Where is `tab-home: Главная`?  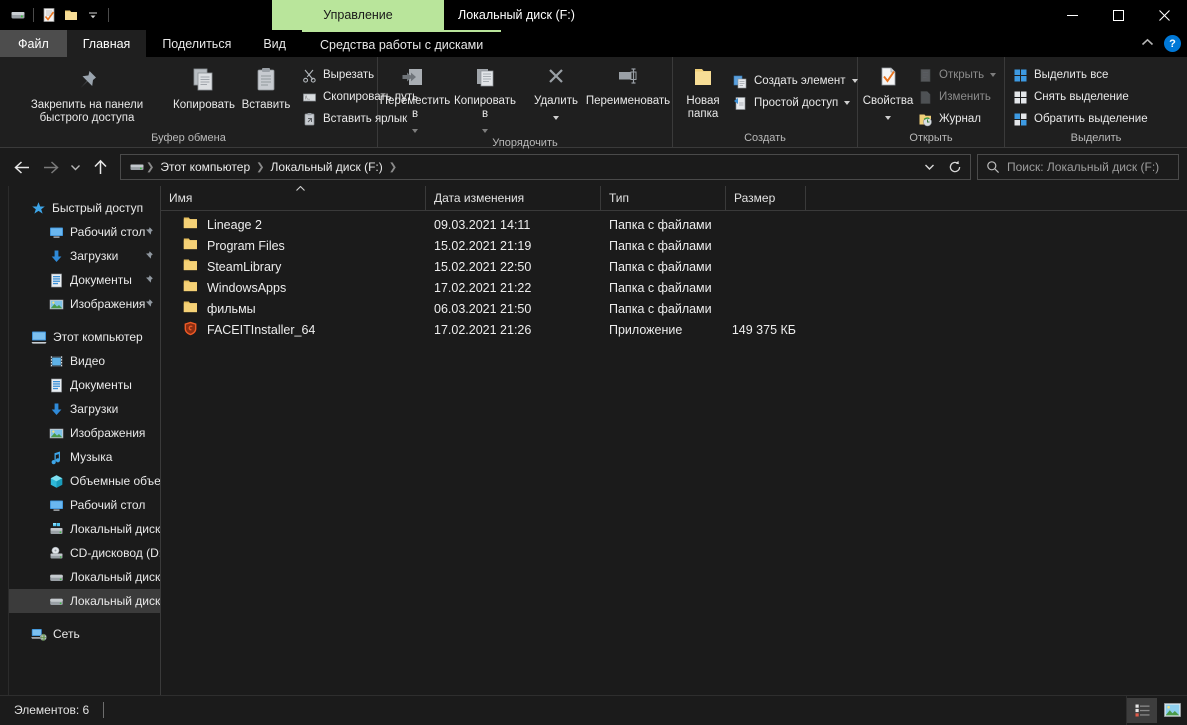
tab-home: Главная is located at coordinates (106, 43).